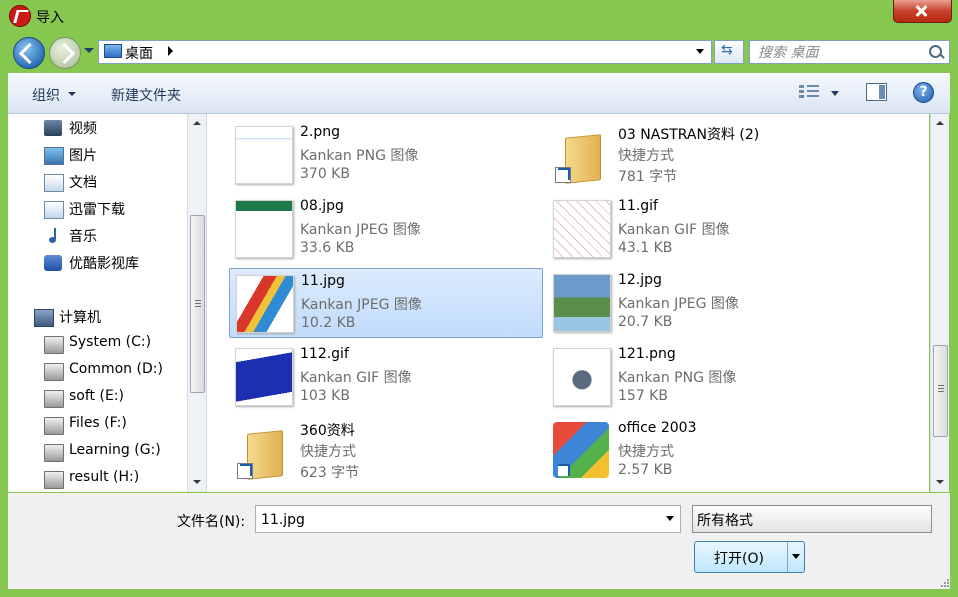  What do you see at coordinates (80, 318) in the screenshot?
I see `nav-item-label: 计算机` at bounding box center [80, 318].